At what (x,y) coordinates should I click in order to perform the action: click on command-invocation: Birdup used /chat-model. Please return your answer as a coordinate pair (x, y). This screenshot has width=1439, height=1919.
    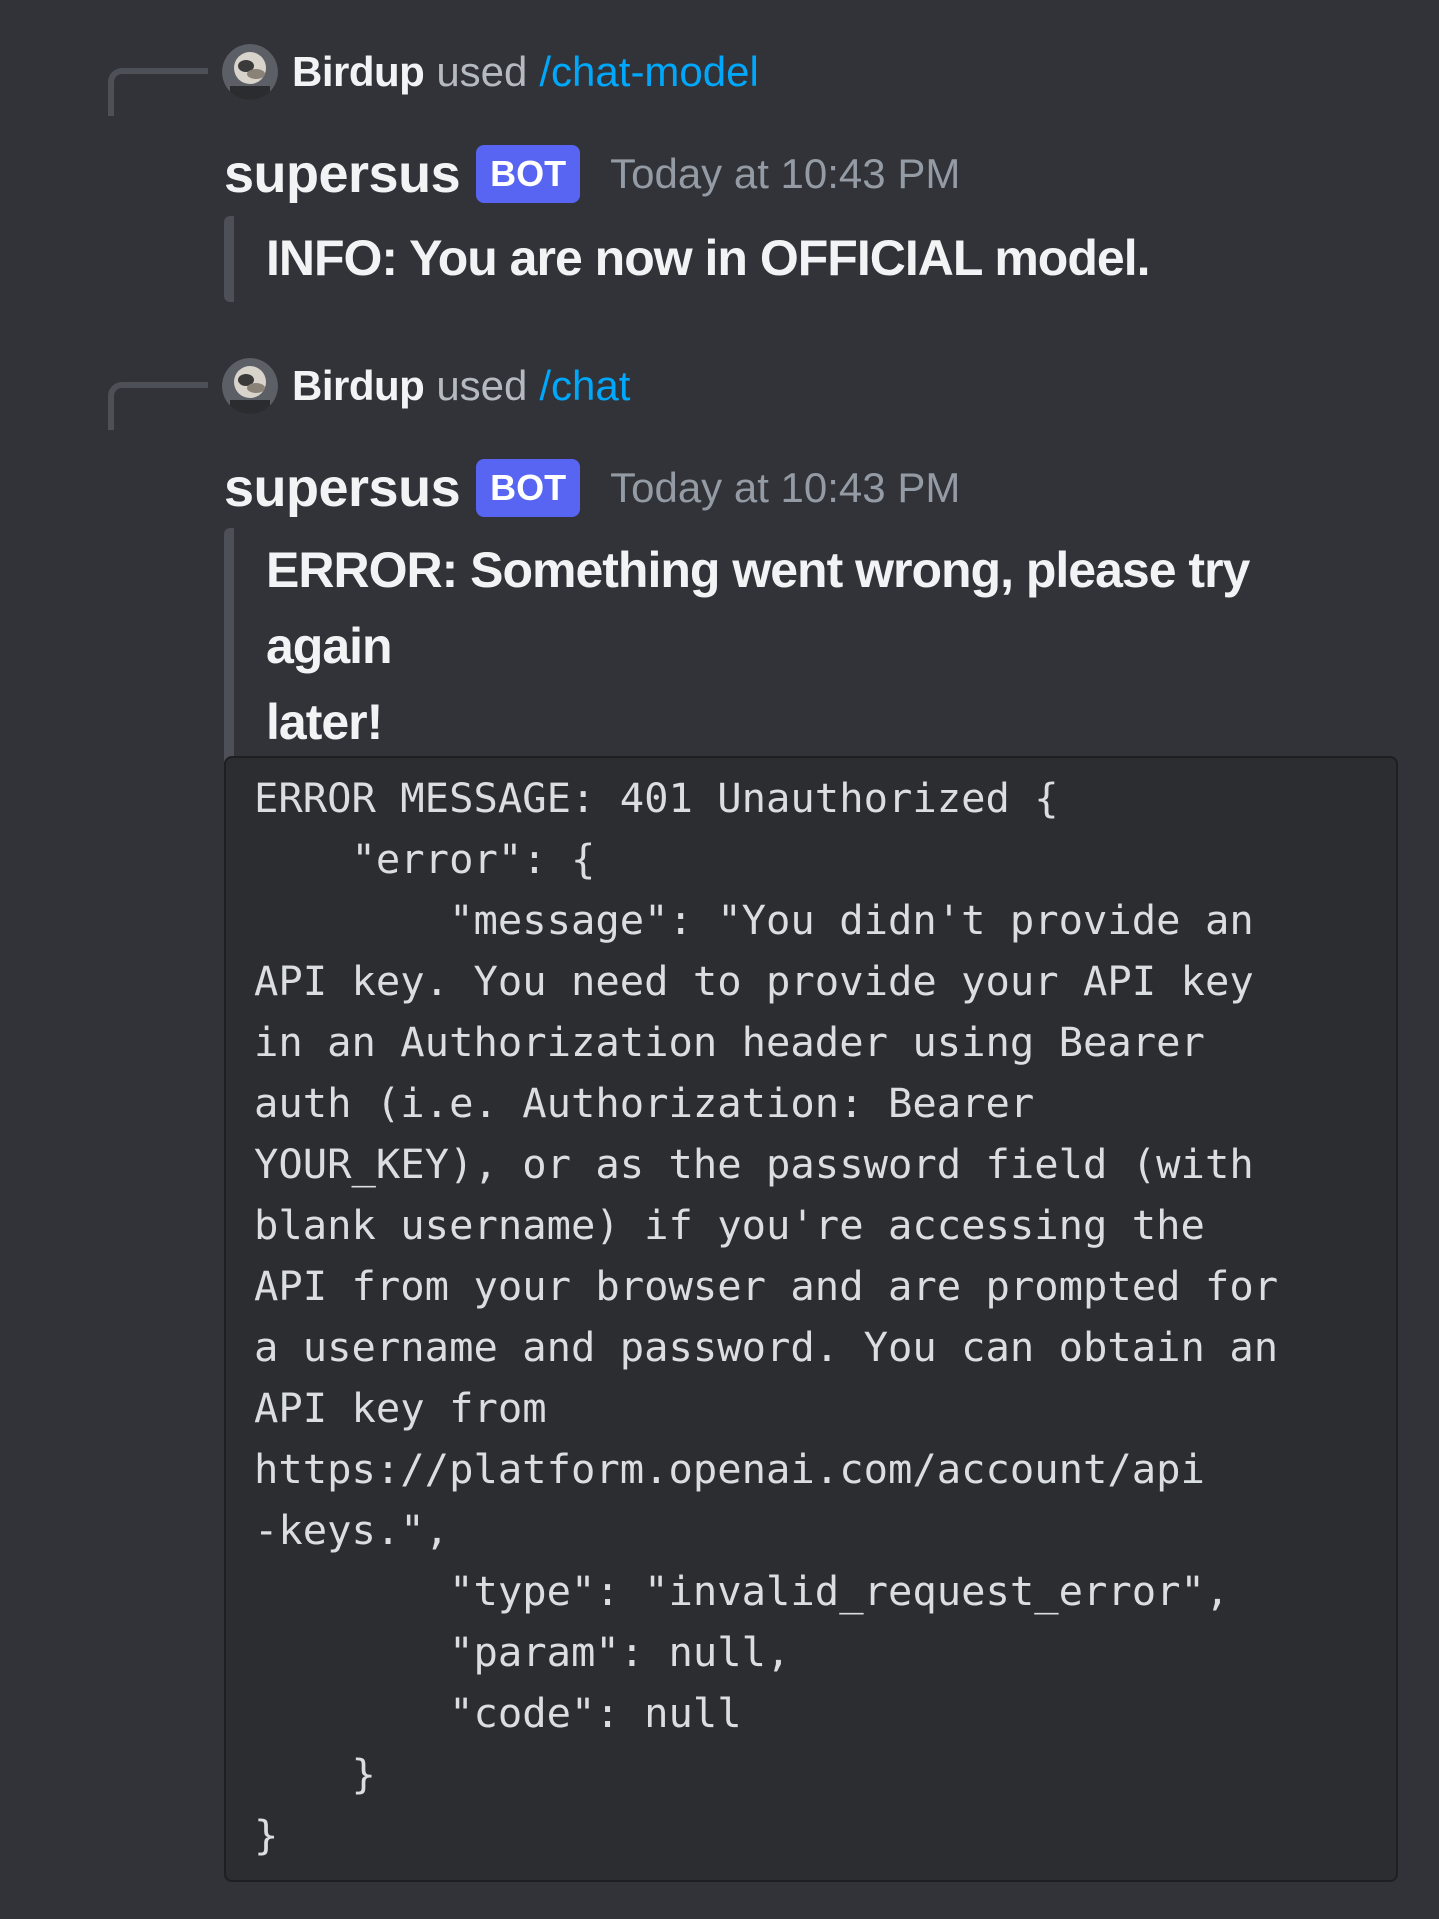
    Looking at the image, I should click on (490, 72).